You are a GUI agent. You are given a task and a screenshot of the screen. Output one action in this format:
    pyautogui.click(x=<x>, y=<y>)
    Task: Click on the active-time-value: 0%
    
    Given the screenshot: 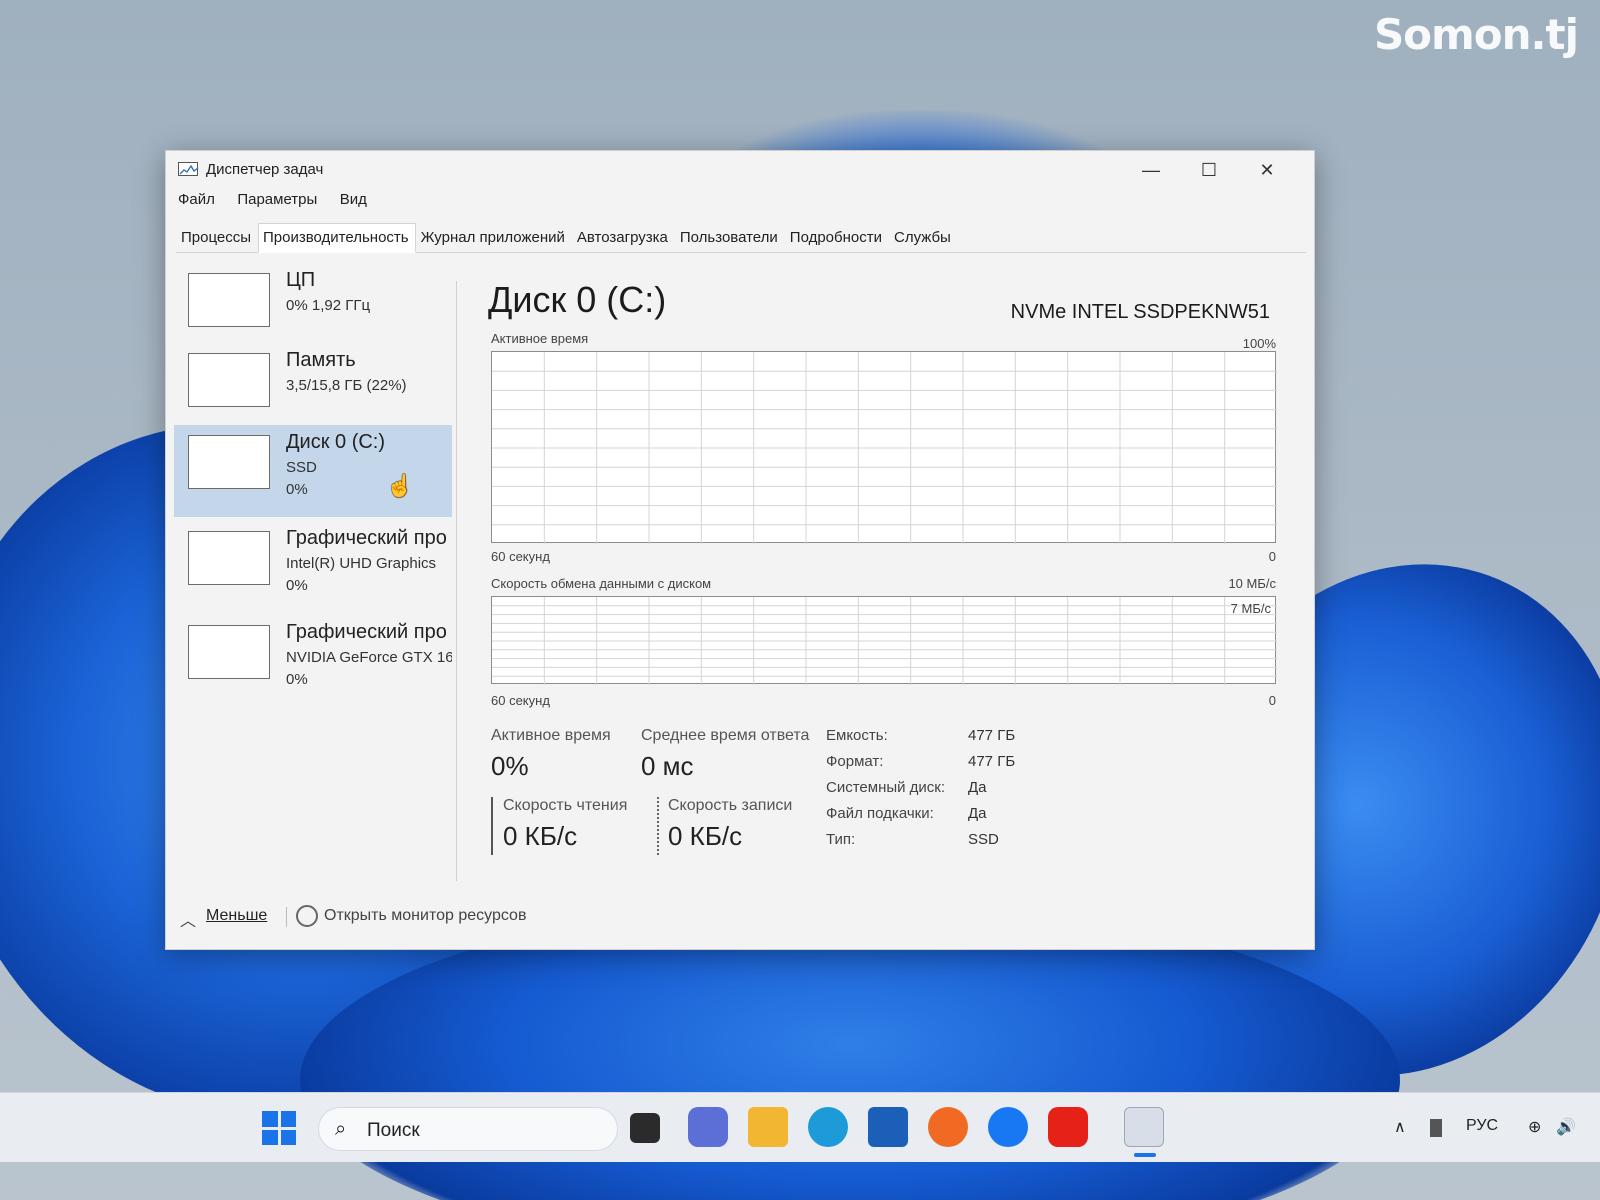 What is the action you would take?
    pyautogui.click(x=510, y=766)
    